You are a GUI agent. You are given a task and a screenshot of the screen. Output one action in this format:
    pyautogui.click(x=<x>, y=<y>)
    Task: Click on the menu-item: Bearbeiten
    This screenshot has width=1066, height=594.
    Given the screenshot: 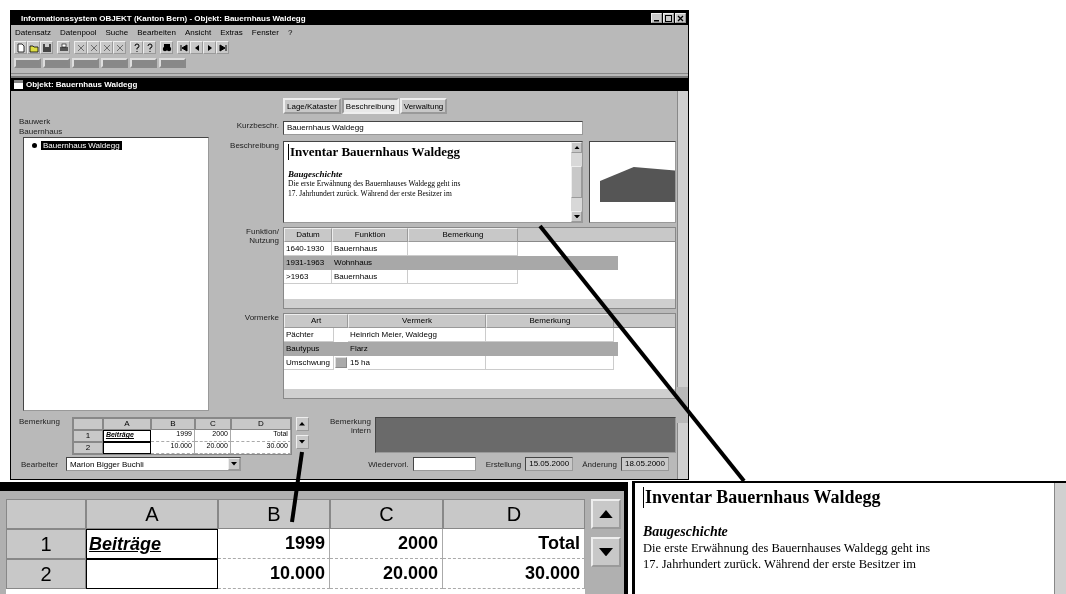 What is the action you would take?
    pyautogui.click(x=156, y=32)
    